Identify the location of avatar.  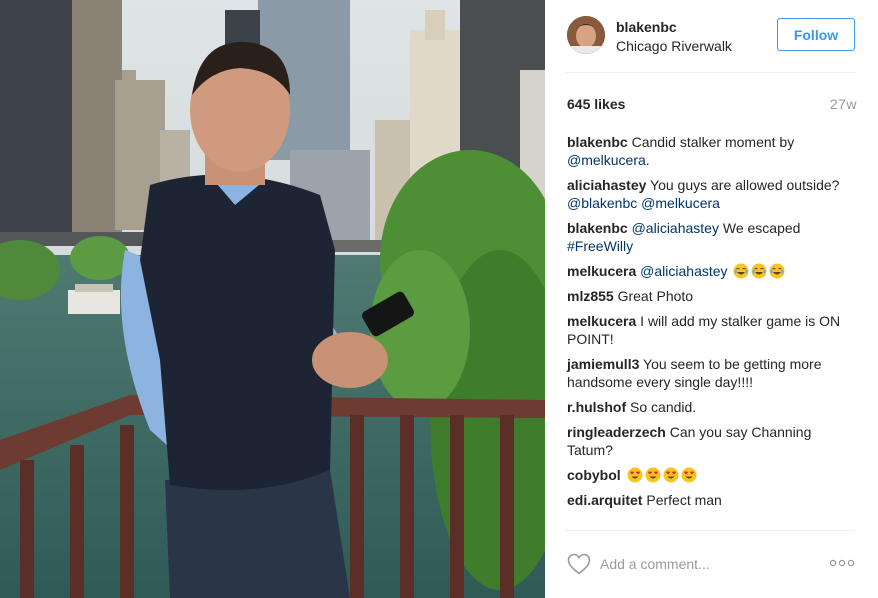
(586, 35).